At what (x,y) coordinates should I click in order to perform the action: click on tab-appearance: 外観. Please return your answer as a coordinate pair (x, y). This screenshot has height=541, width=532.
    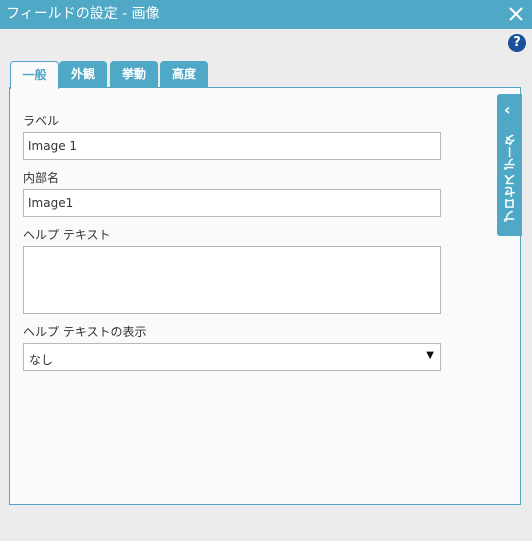
    Looking at the image, I should click on (83, 74).